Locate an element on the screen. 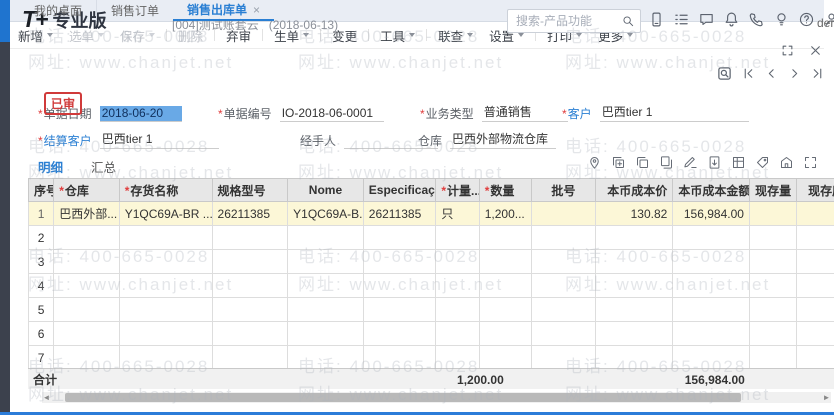 This screenshot has width=834, height=415. cell-stock-qty is located at coordinates (773, 213).